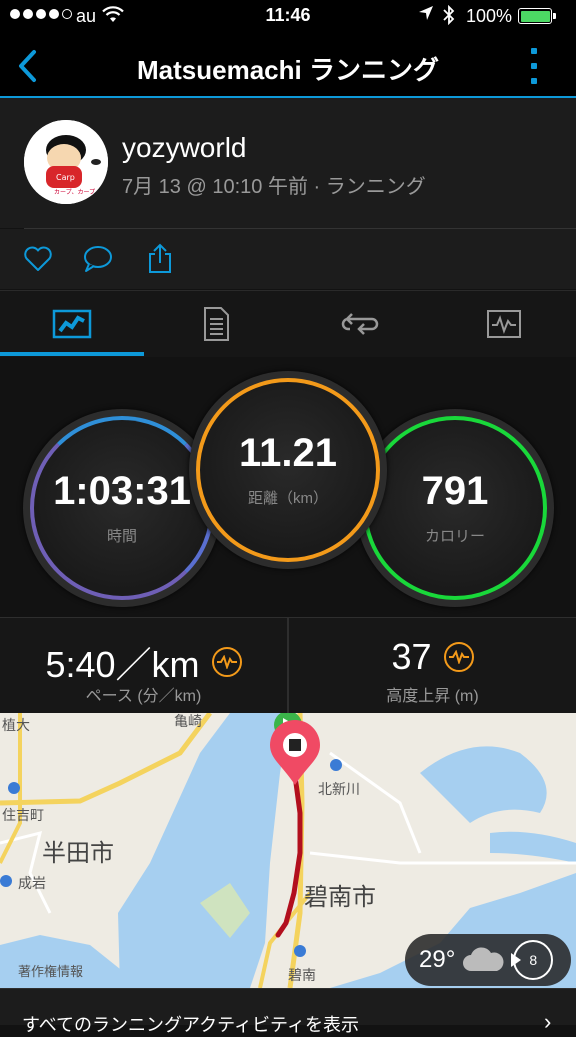 This screenshot has height=1037, width=576. I want to click on svg-text: Carp, so click(65, 177).